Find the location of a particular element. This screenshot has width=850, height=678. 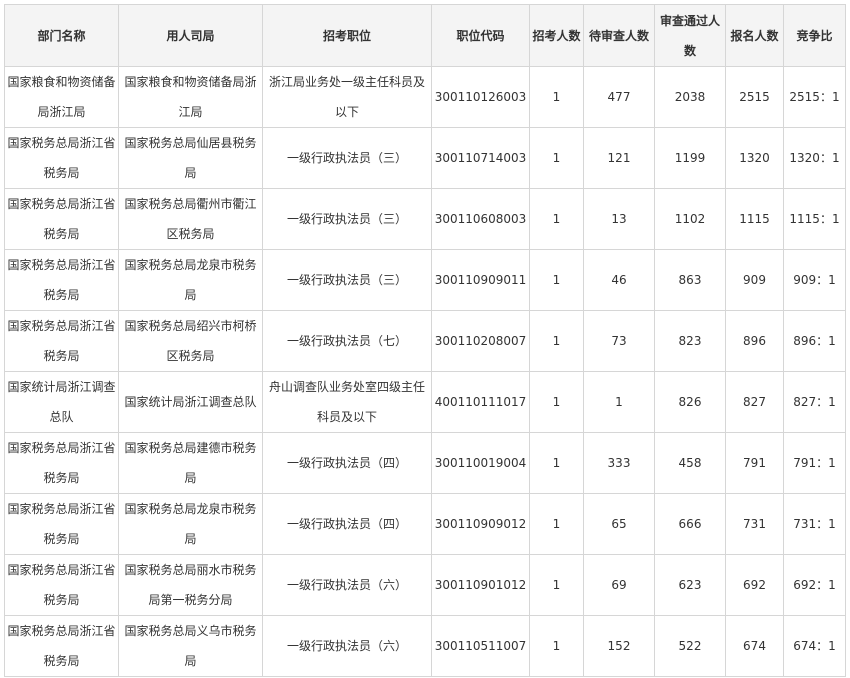

pending-review-cell: 1 is located at coordinates (619, 402).